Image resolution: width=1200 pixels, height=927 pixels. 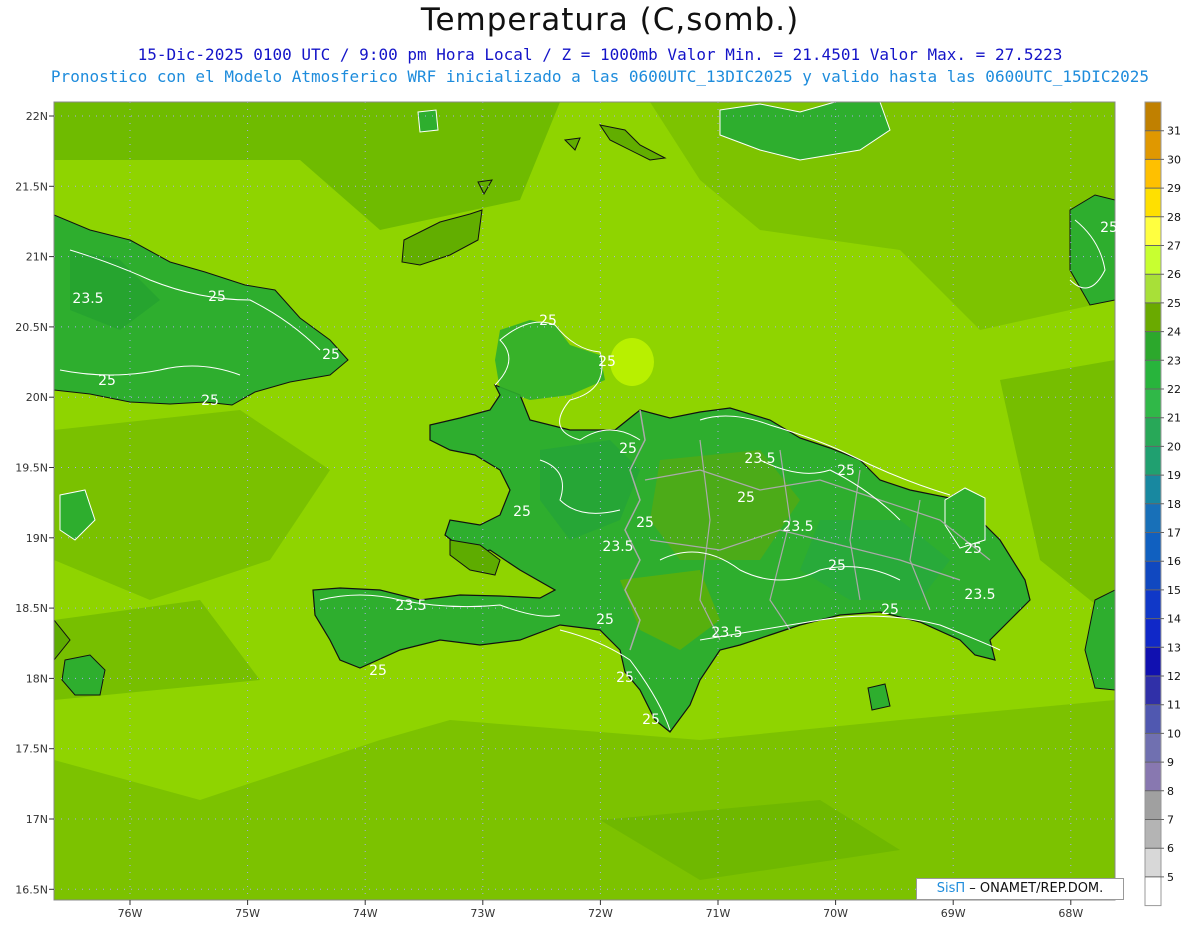 I want to click on lon-tick-label: 76W, so click(x=130, y=913).